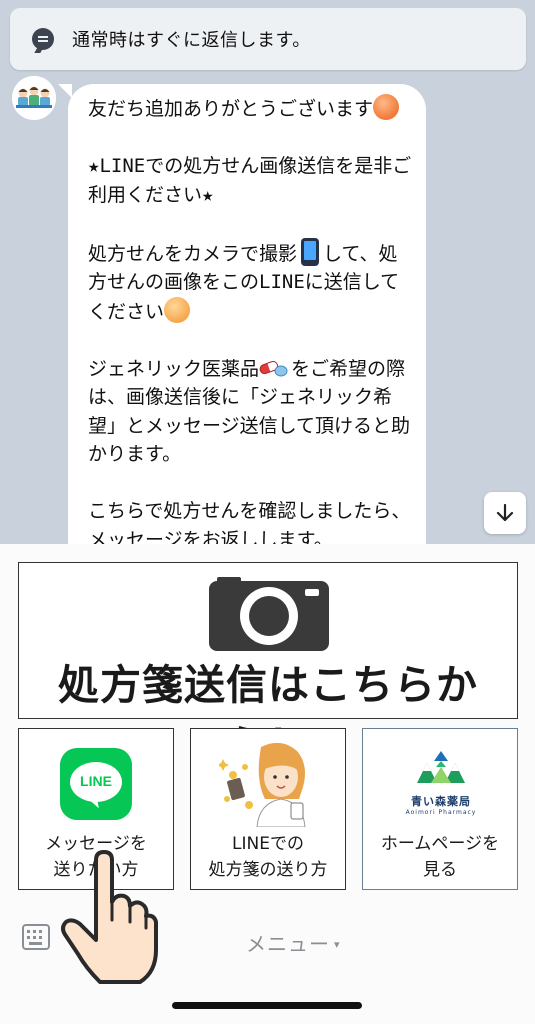 The image size is (535, 1024). What do you see at coordinates (268, 857) in the screenshot?
I see `how-to-send-label: LINEでの 処方箋の送り方` at bounding box center [268, 857].